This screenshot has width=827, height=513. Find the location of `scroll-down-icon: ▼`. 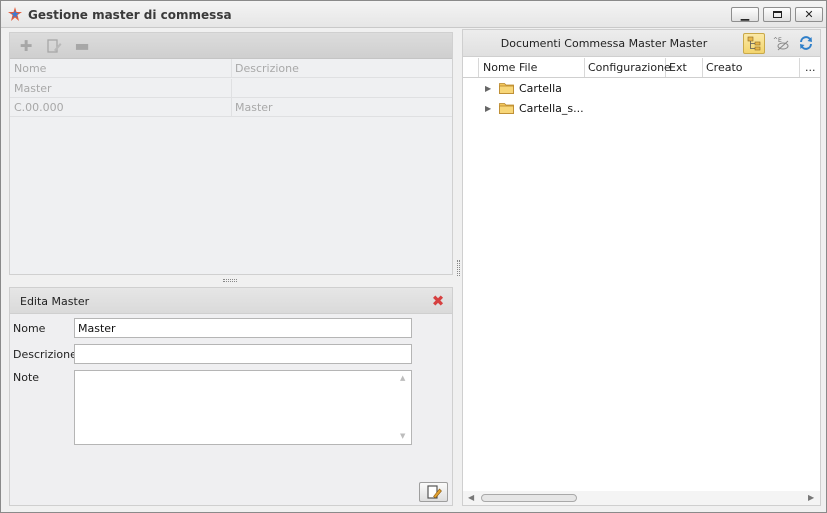

scroll-down-icon: ▼ is located at coordinates (402, 436).